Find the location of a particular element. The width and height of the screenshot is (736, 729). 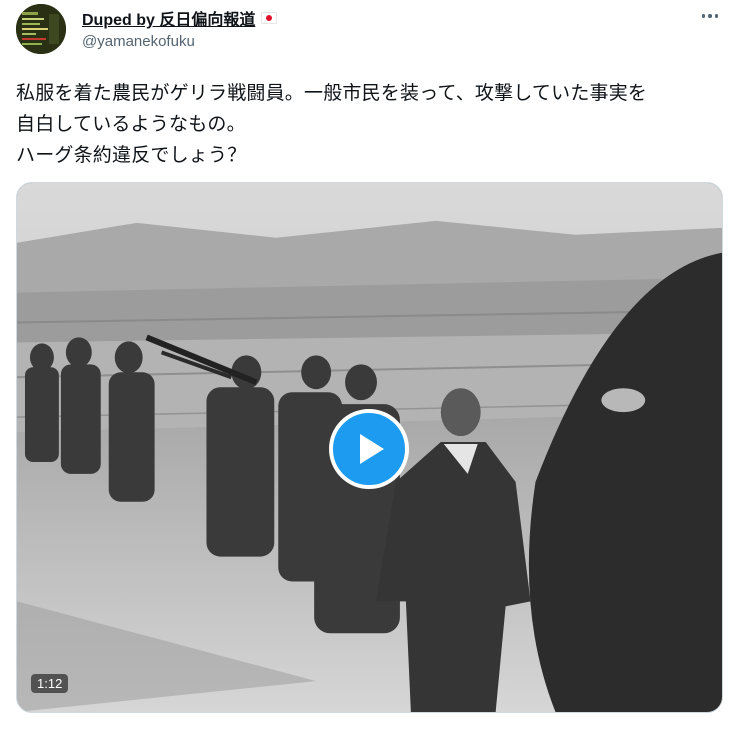

author-display-name: Duped by 反日偏向報道 is located at coordinates (168, 18).